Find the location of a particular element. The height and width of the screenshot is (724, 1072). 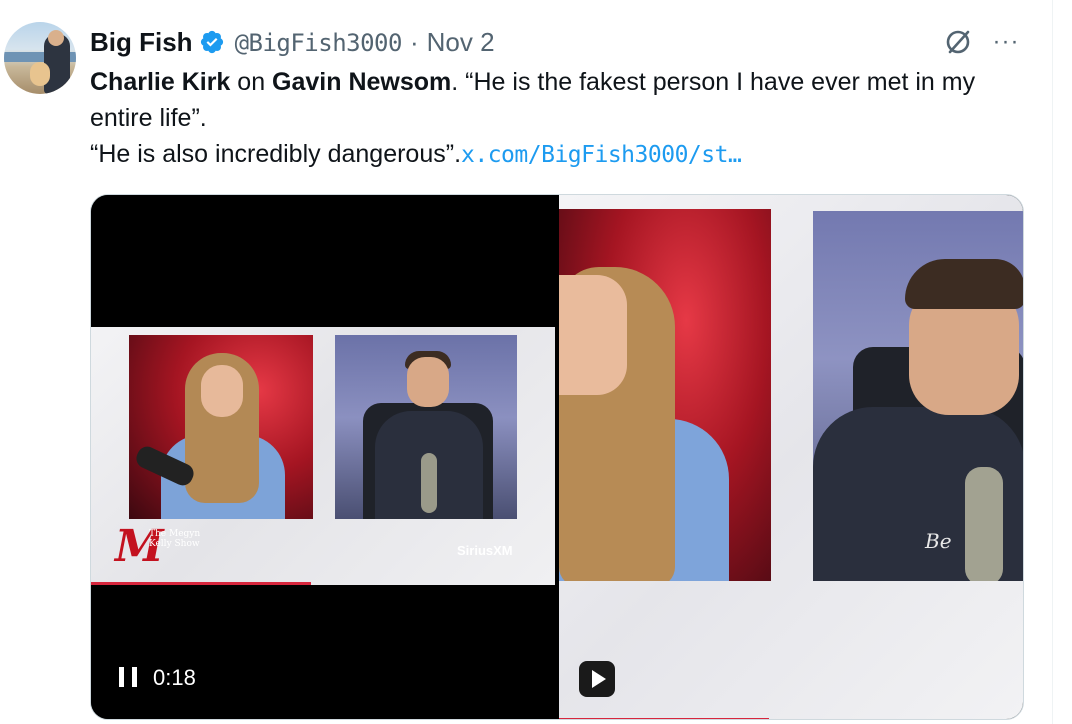

tweet-date: Nov 2 is located at coordinates (461, 42).